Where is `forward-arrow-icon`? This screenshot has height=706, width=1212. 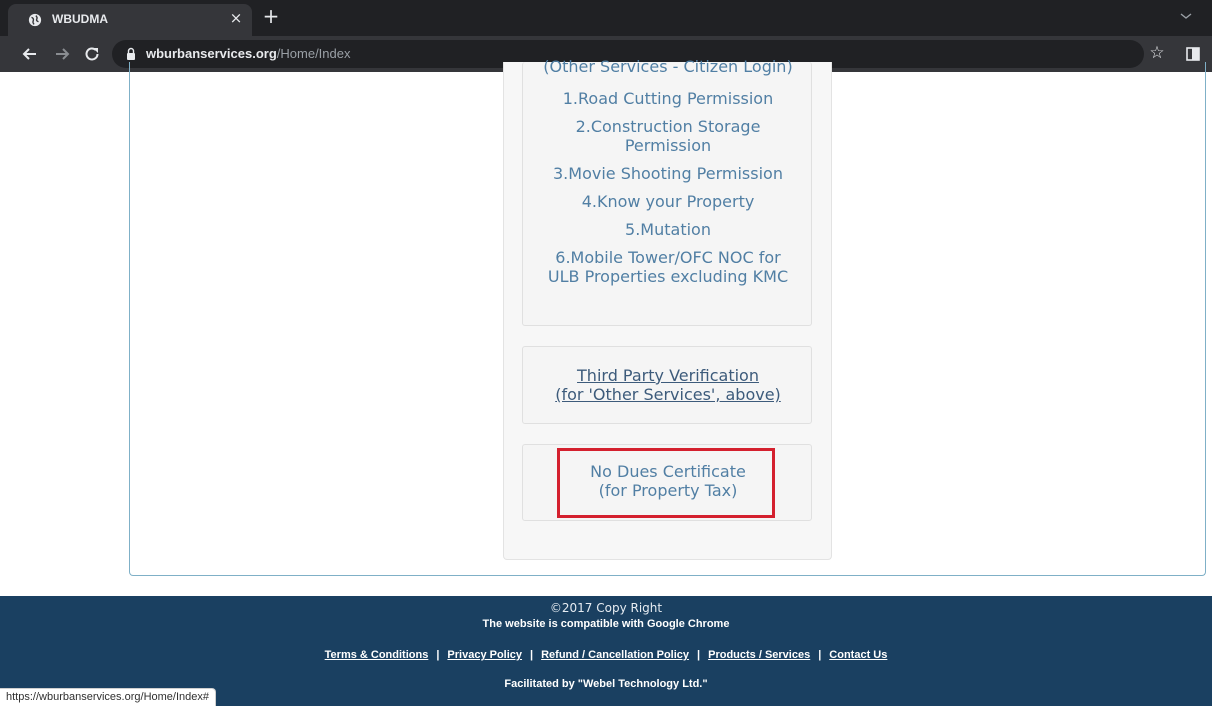
forward-arrow-icon is located at coordinates (62, 54).